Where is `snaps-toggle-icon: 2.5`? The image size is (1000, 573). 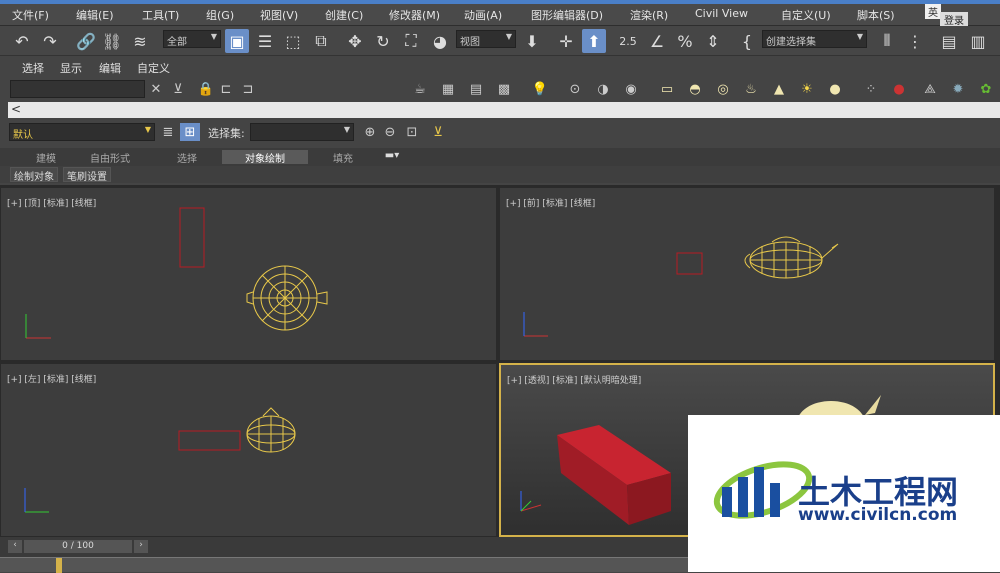
snaps-toggle-icon: 2.5 is located at coordinates (628, 41).